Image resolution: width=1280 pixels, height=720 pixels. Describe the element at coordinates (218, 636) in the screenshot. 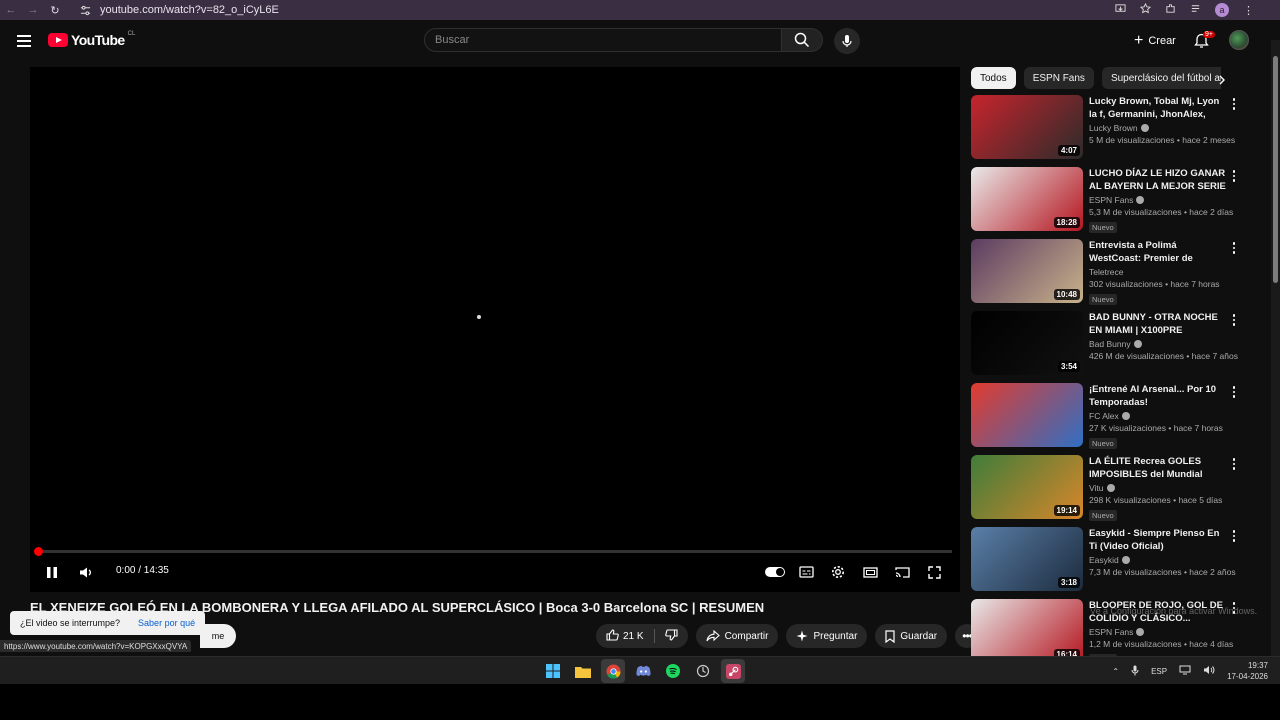

I see `subscribe-partial-button: me` at that location.